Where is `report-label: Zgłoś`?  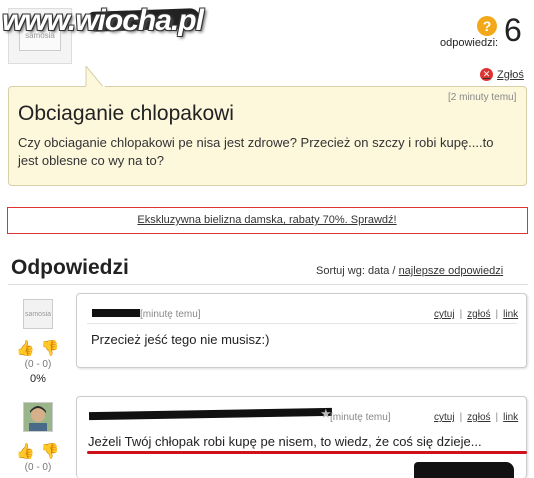 report-label: Zgłoś is located at coordinates (510, 74).